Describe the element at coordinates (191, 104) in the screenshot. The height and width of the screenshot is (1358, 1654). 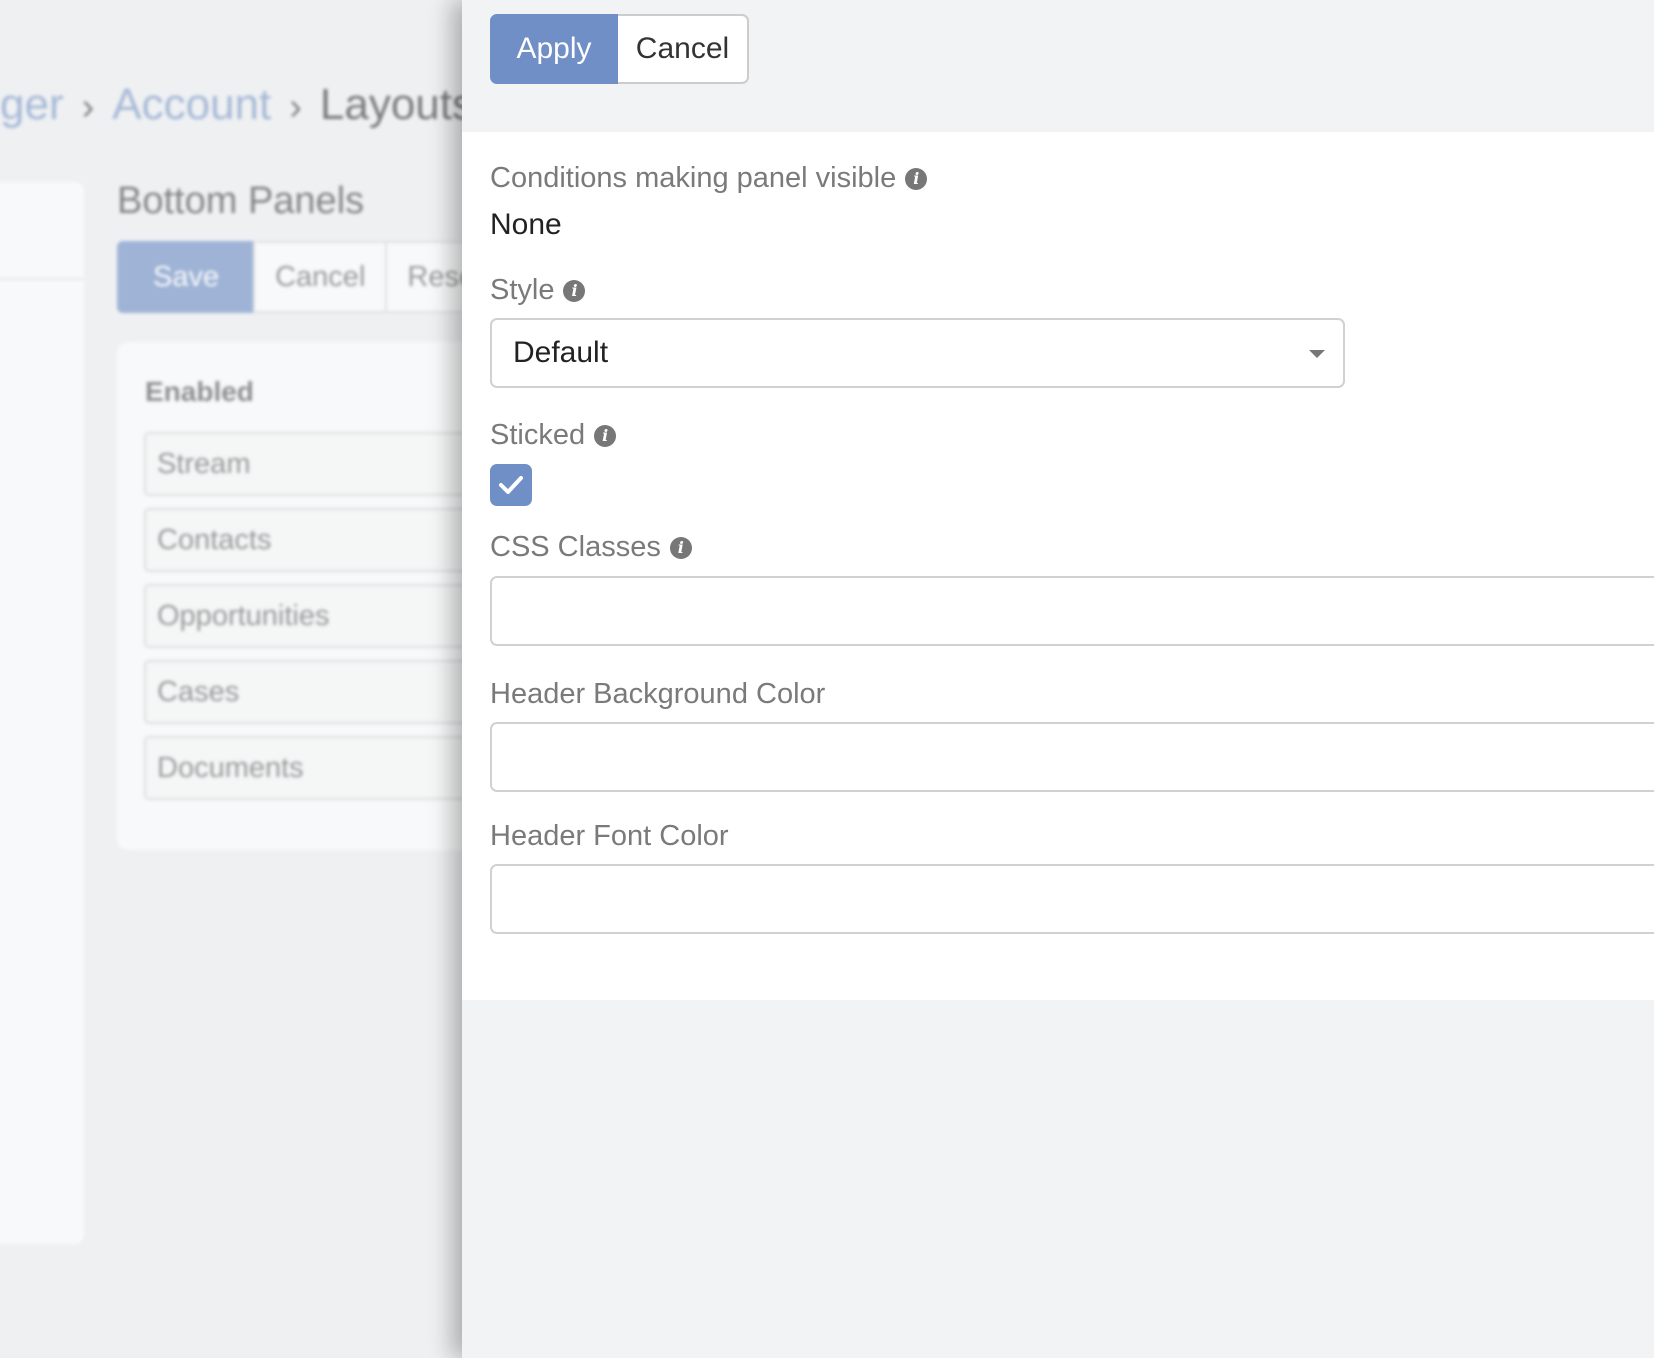
I see `breadcrumb-item-account: Account` at that location.